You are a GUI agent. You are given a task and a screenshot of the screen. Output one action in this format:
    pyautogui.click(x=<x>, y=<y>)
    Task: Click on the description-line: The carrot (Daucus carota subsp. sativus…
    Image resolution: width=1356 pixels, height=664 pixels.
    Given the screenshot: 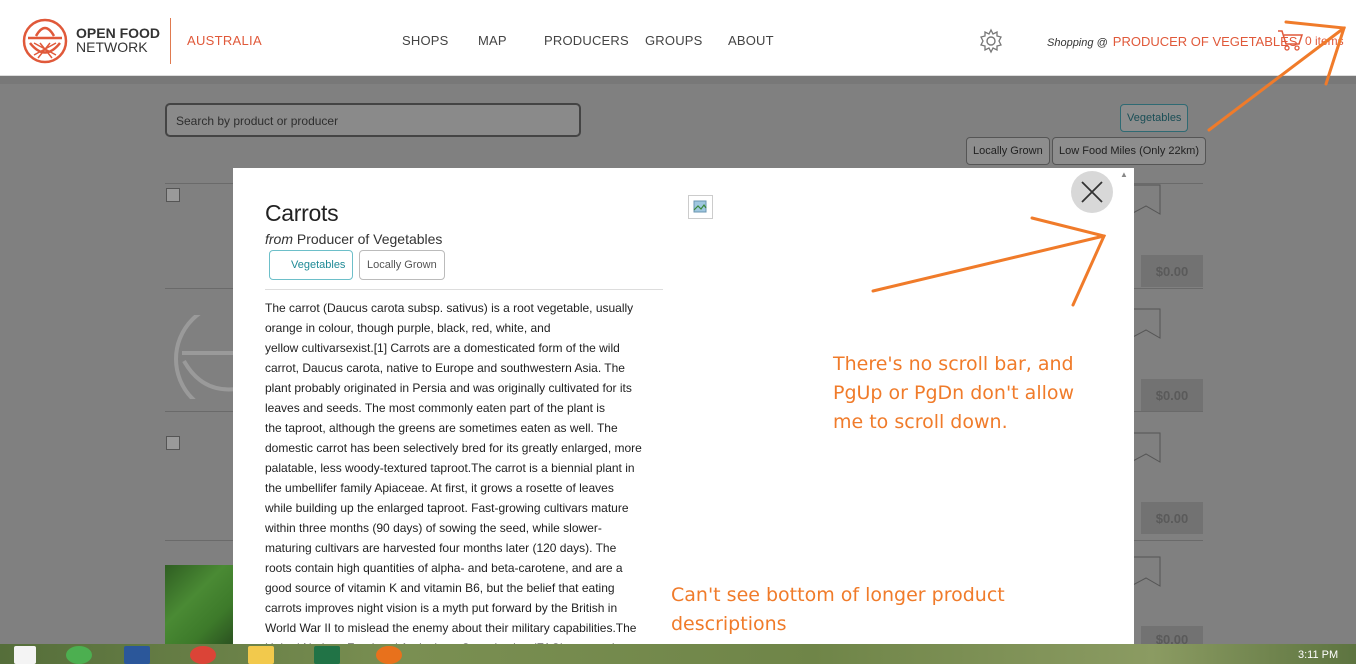 What is the action you would take?
    pyautogui.click(x=449, y=308)
    